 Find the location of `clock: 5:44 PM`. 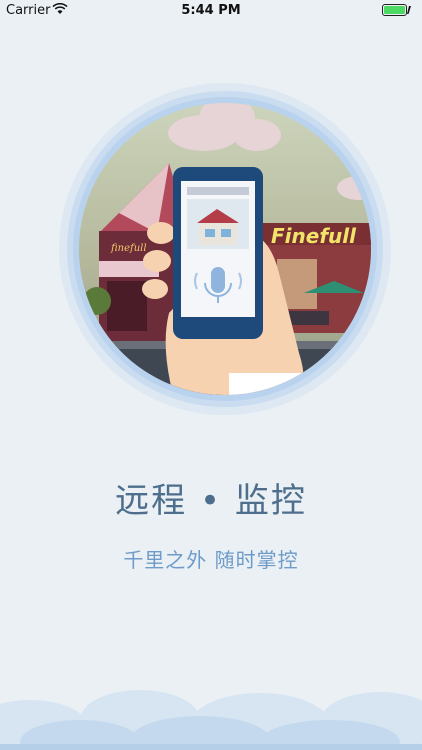

clock: 5:44 PM is located at coordinates (211, 10).